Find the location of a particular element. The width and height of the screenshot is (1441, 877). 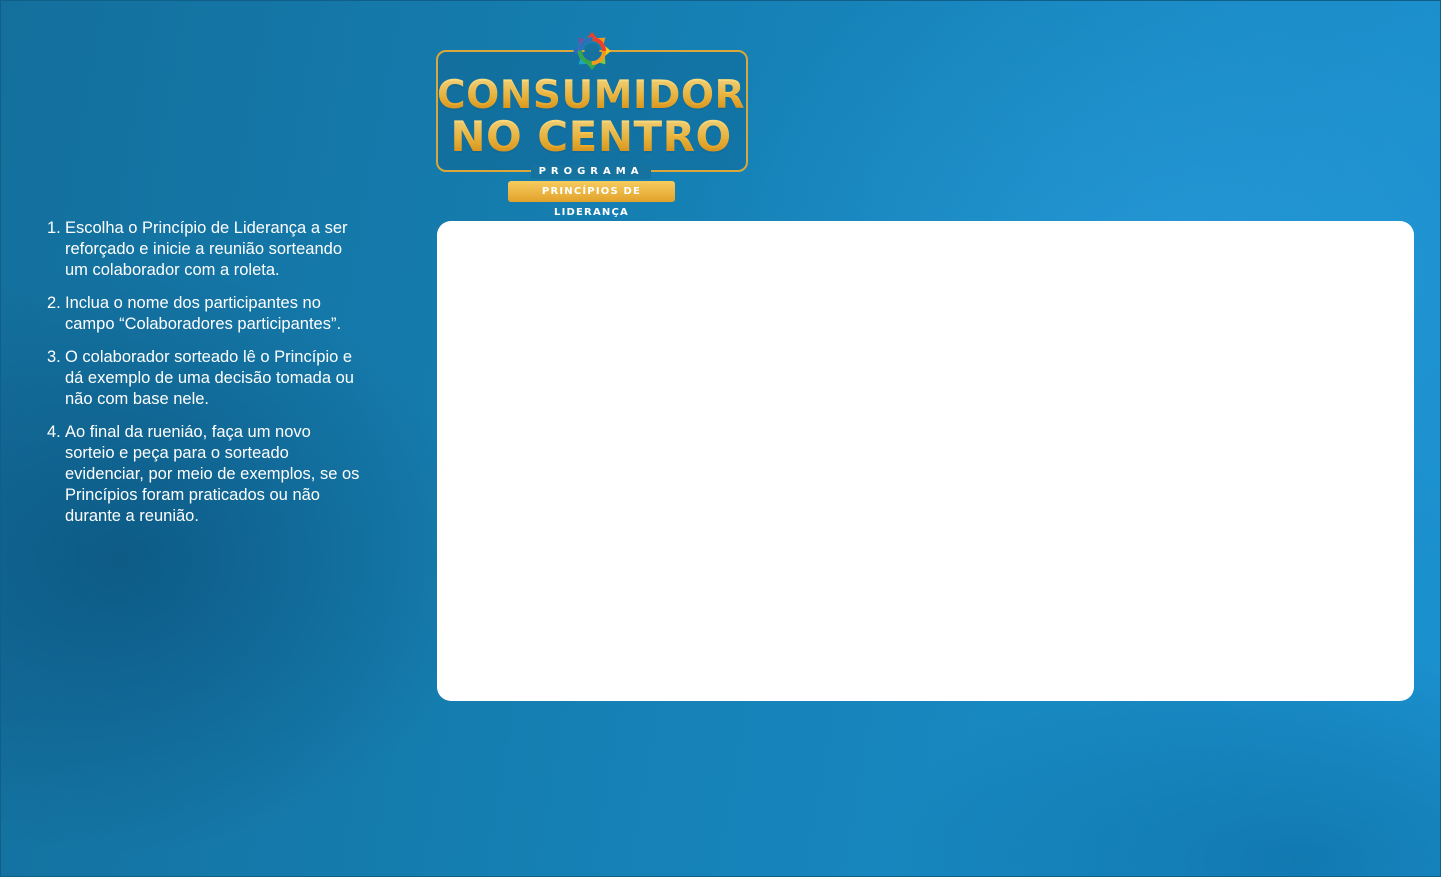

colorful-gear-icon is located at coordinates (592, 51).